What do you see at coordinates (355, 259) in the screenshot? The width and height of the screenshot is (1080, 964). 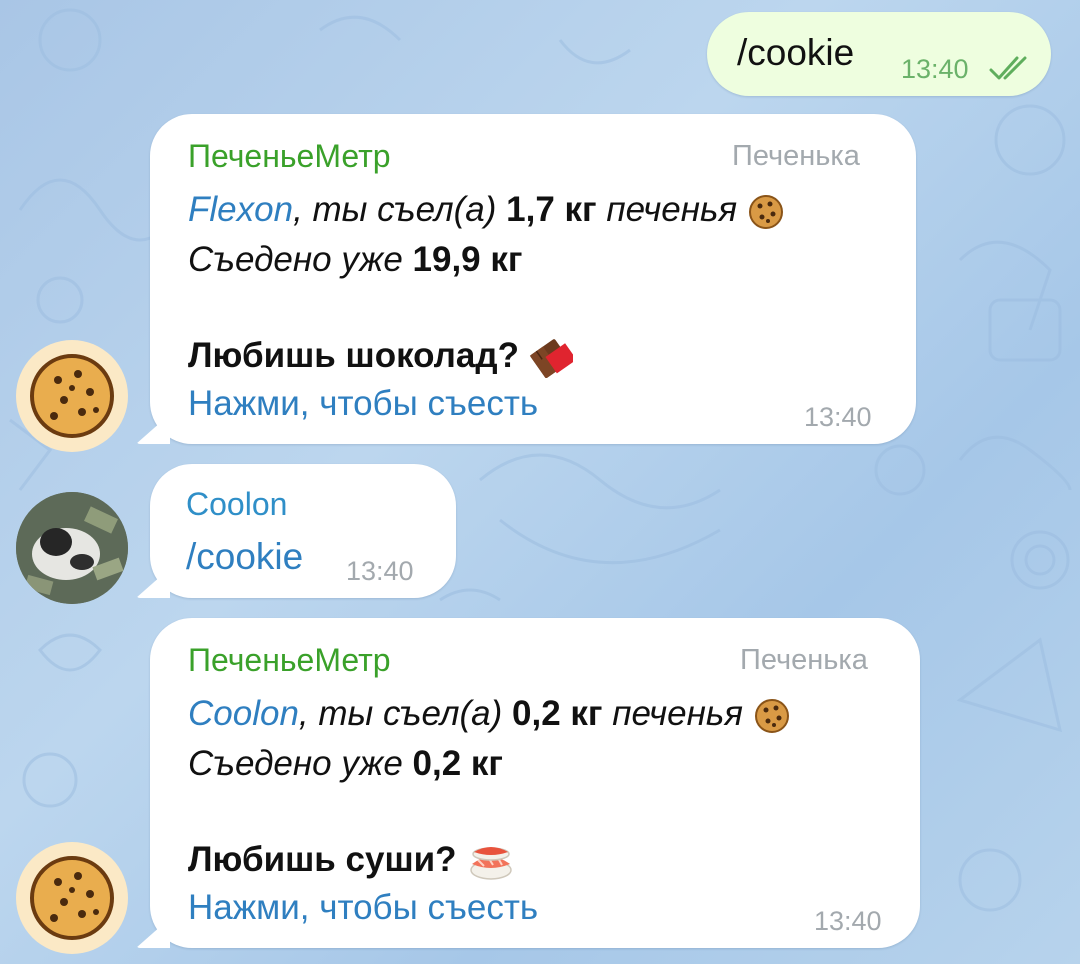 I see `message-line-2: Съедено уже 19,9 кг` at bounding box center [355, 259].